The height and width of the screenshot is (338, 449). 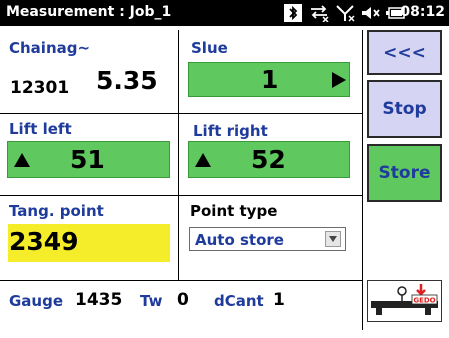 What do you see at coordinates (339, 80) in the screenshot?
I see `arrow-right-icon` at bounding box center [339, 80].